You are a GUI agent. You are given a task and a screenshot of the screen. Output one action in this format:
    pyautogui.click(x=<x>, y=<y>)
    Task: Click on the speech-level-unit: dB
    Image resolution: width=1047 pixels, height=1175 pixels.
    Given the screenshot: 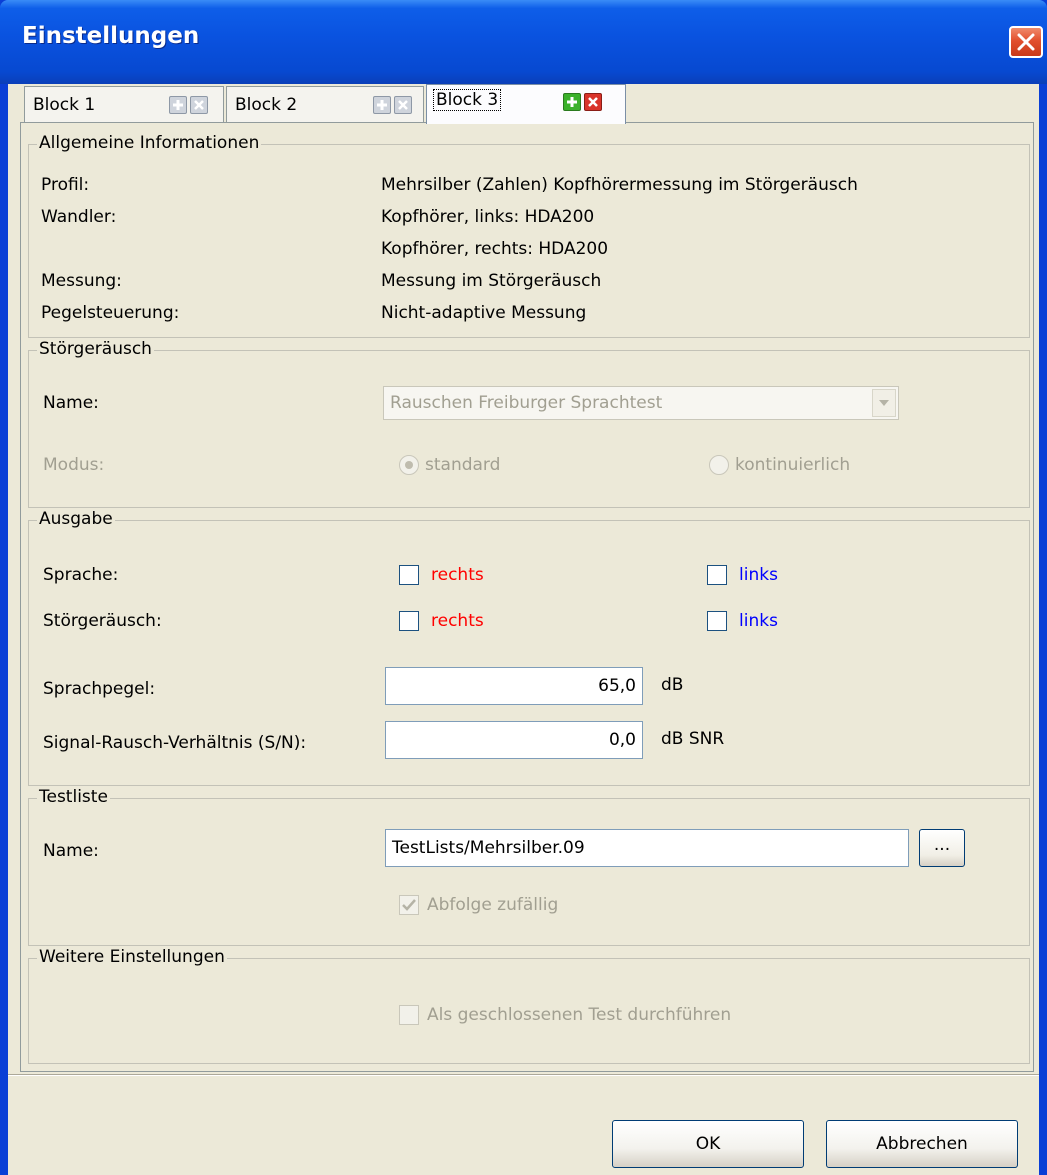 What is the action you would take?
    pyautogui.click(x=672, y=685)
    